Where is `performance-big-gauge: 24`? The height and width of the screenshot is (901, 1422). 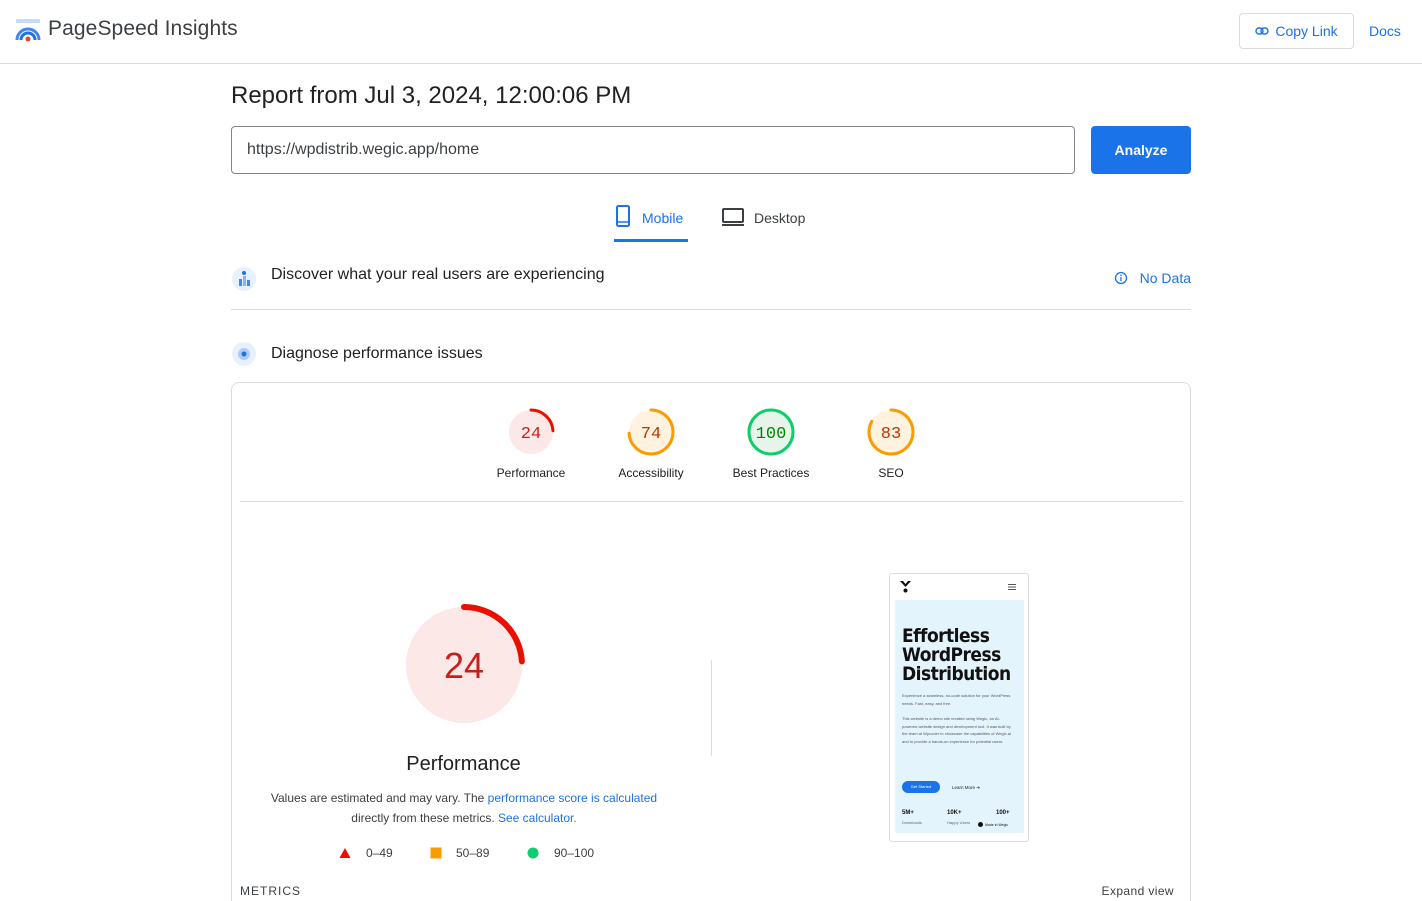 performance-big-gauge: 24 is located at coordinates (465, 663).